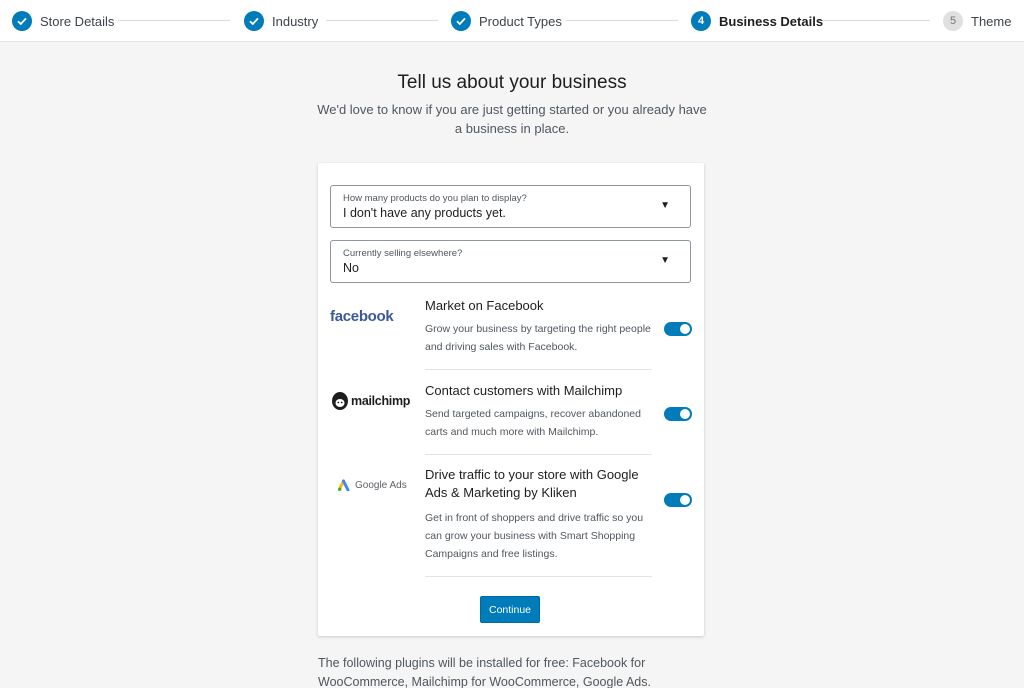  What do you see at coordinates (512, 82) in the screenshot?
I see `page-title: Tell us about your business` at bounding box center [512, 82].